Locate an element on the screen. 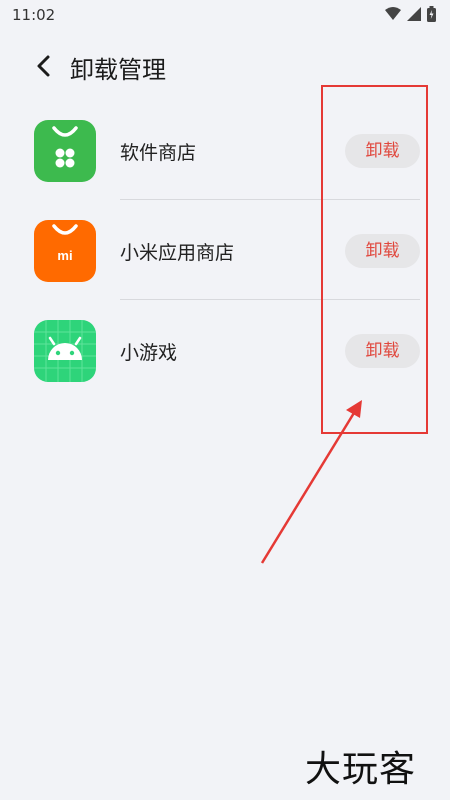 The width and height of the screenshot is (450, 800). status-icons is located at coordinates (410, 14).